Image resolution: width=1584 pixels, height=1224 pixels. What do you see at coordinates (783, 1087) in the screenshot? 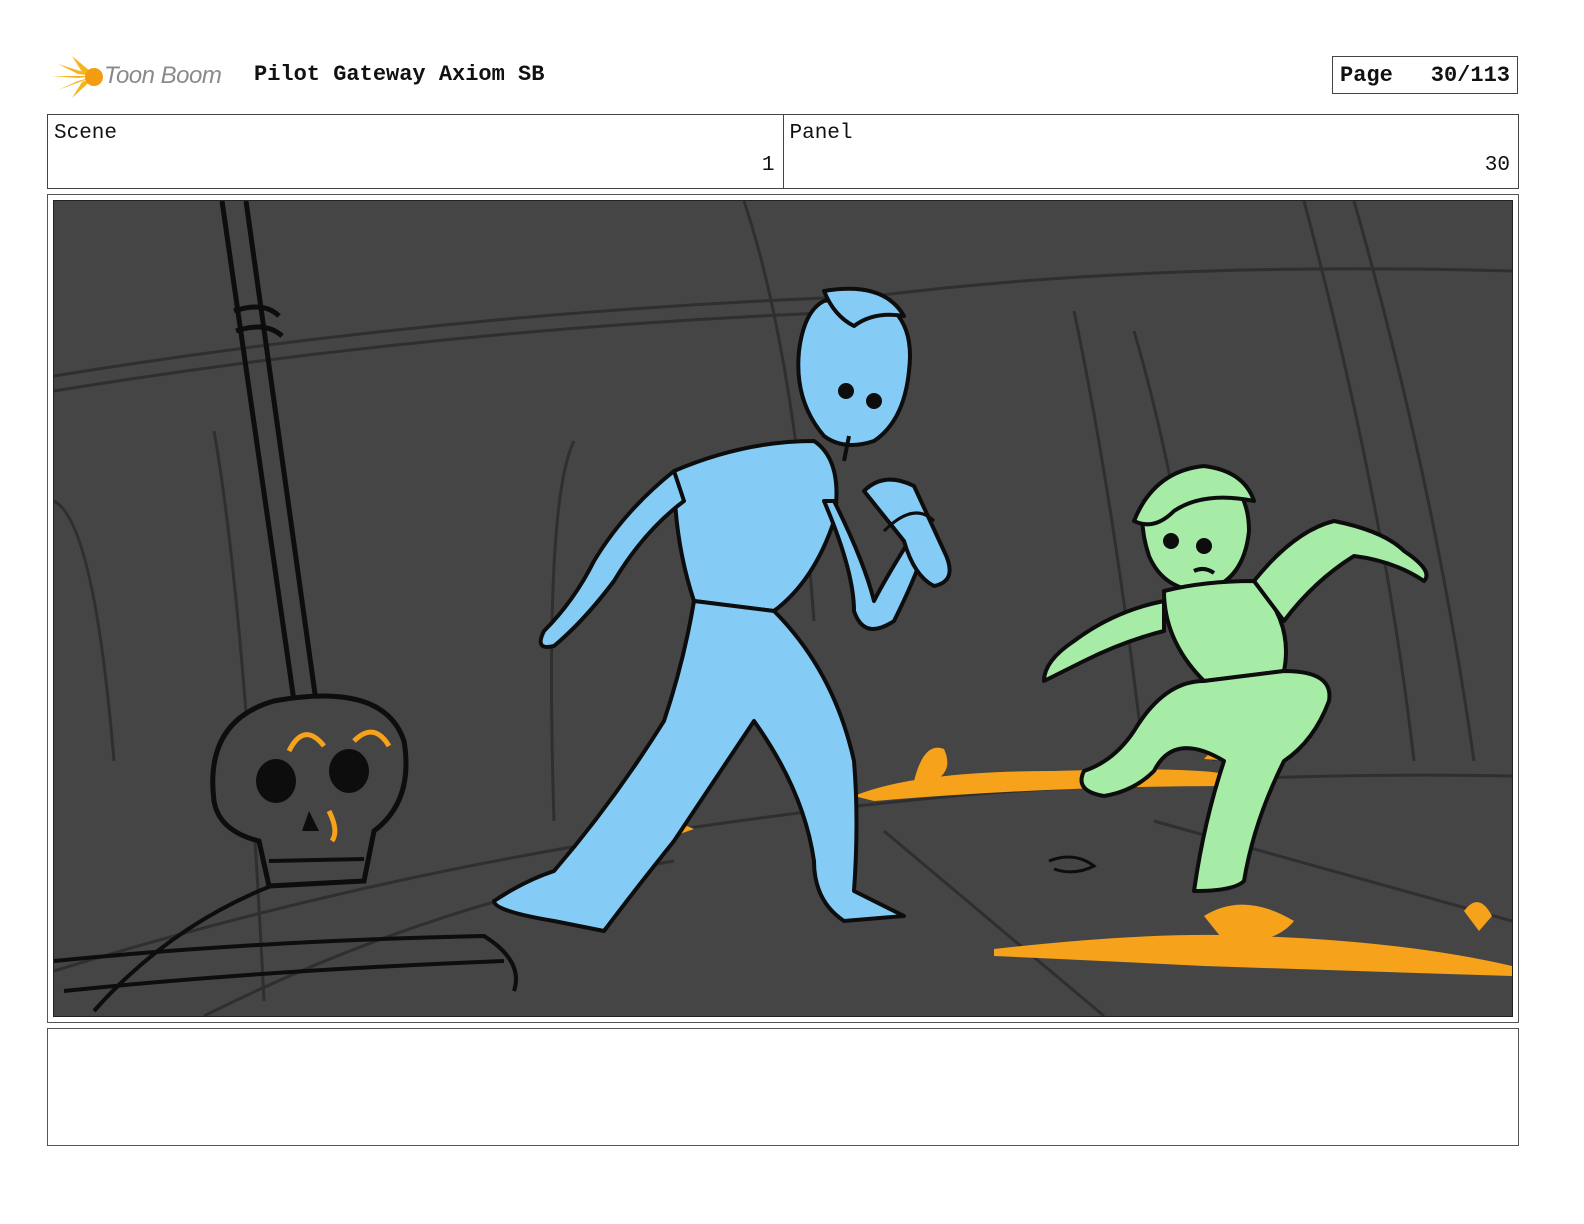
I see `panel-notes` at bounding box center [783, 1087].